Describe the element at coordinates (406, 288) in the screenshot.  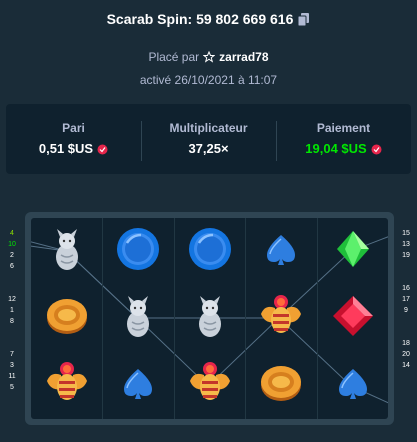
I see `payline-number: 16` at that location.